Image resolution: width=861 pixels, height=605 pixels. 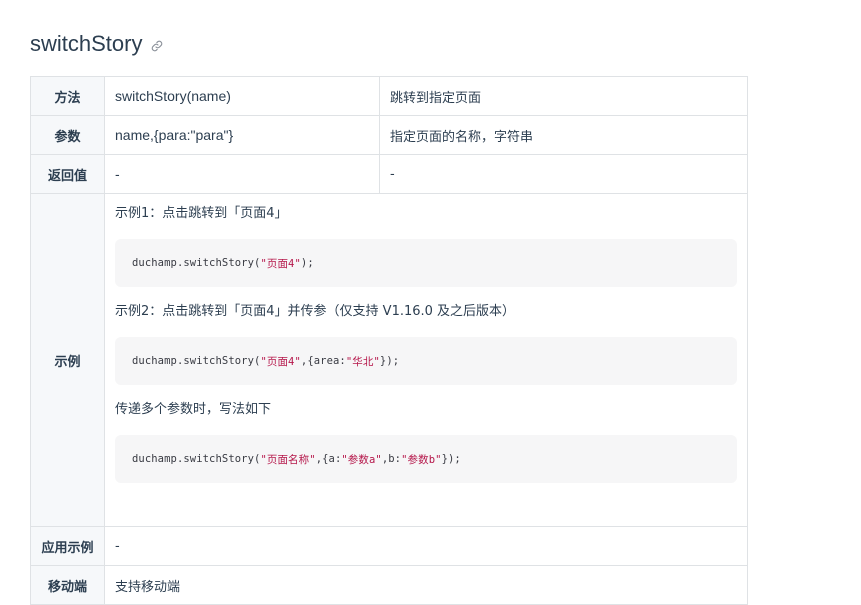 I want to click on example-2-text: 示例2：点击跳转到「页面4」并传参（仅支持 V1.16.0 及之后版本）, so click(x=315, y=311).